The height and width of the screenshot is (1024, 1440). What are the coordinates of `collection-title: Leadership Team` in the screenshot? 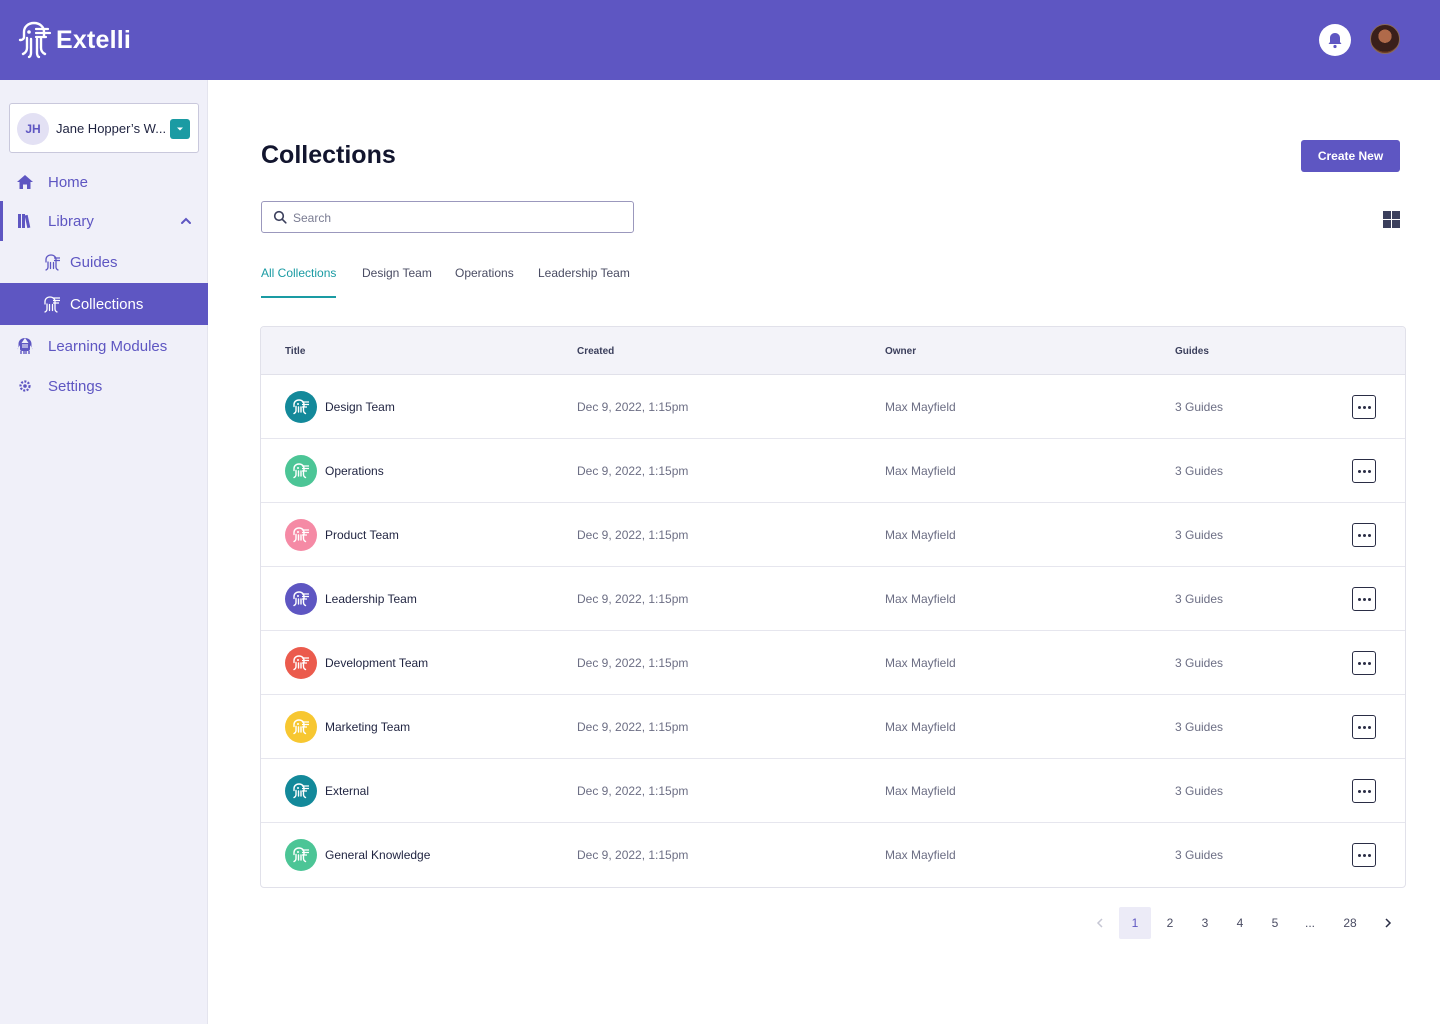 It's located at (371, 599).